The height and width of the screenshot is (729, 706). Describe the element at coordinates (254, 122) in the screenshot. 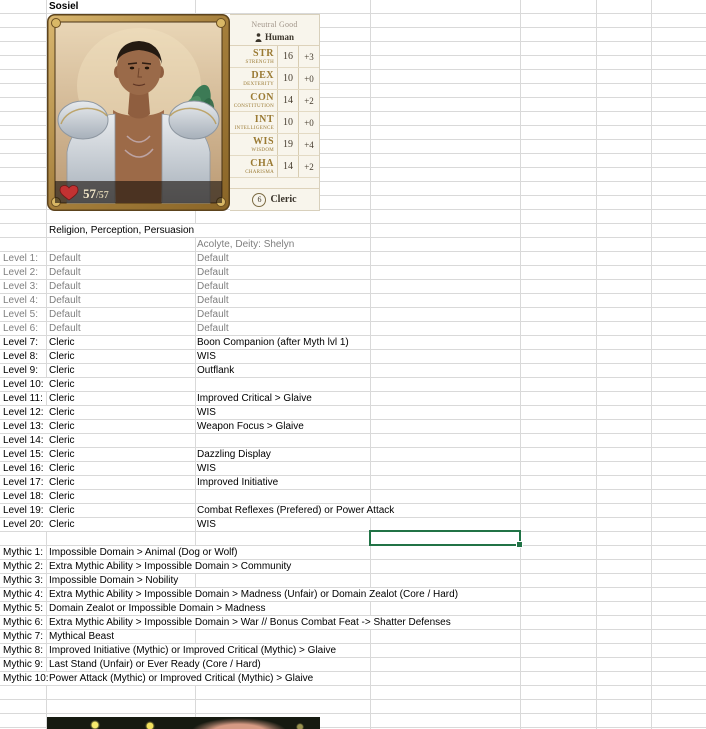

I see `ability-label: INT INTELLIGENCE` at that location.